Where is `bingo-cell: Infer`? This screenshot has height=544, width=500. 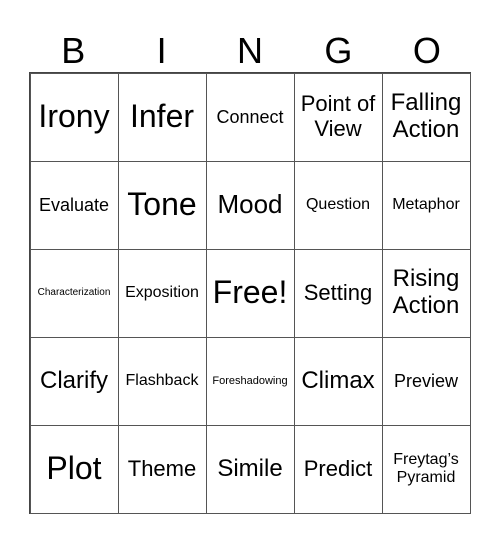 bingo-cell: Infer is located at coordinates (162, 117).